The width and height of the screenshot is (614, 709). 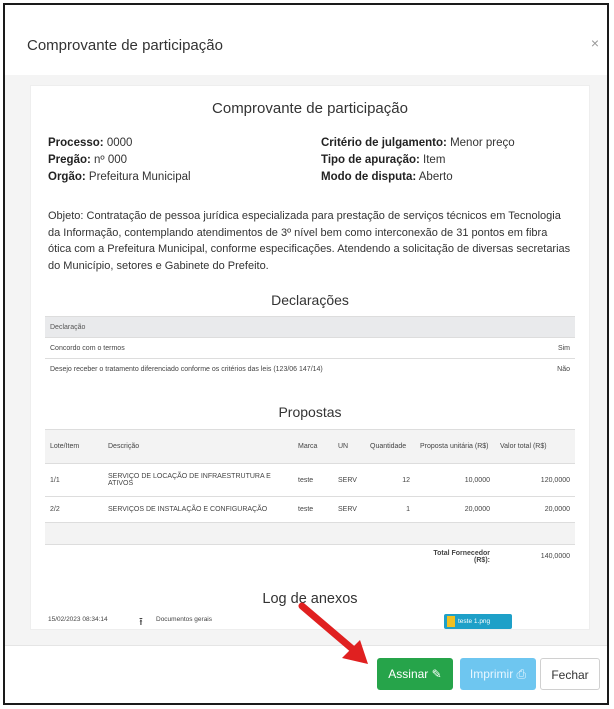 I want to click on red-arrow-icon, so click(x=333, y=633).